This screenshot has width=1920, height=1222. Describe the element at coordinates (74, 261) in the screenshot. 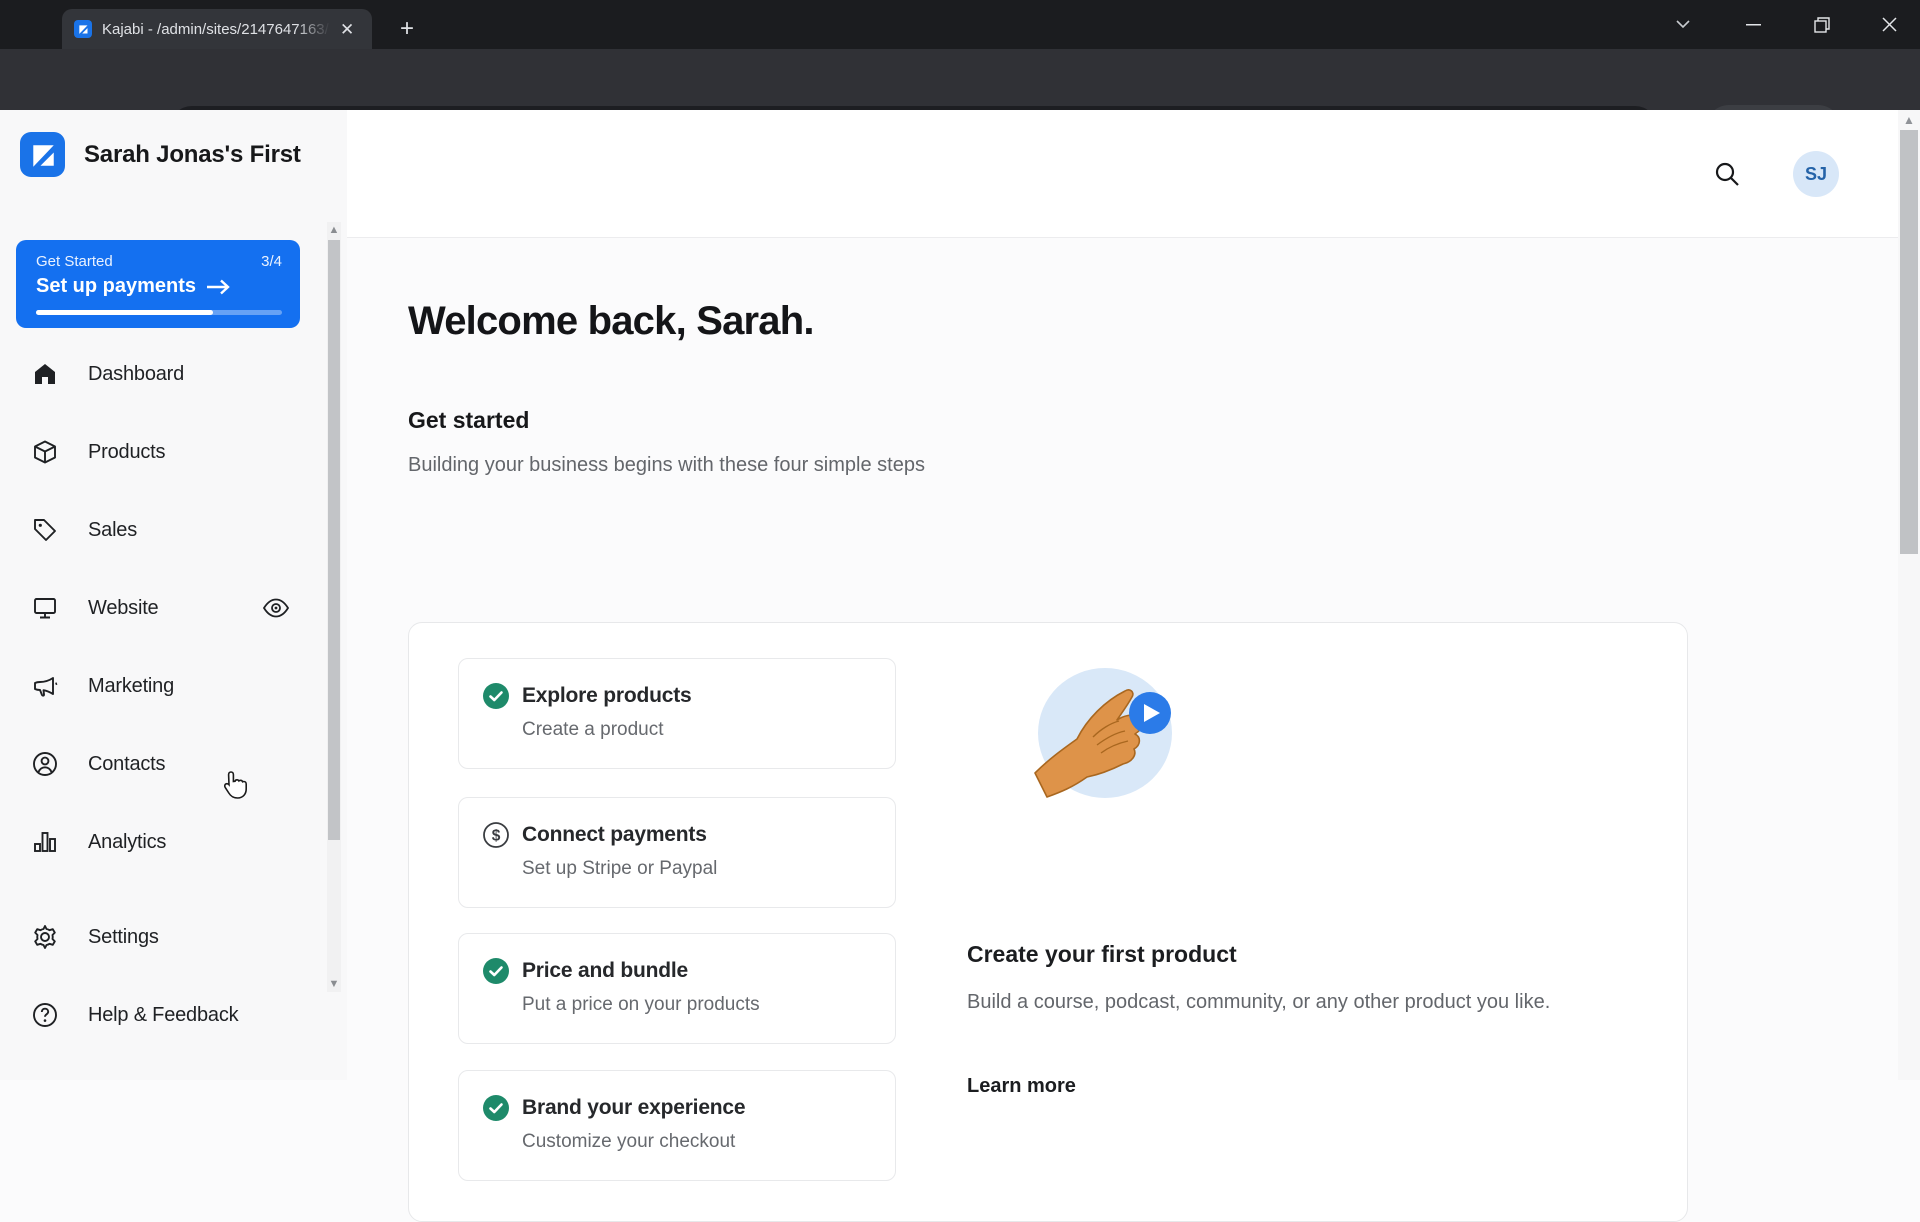

I see `get-started-label: Get Started` at that location.